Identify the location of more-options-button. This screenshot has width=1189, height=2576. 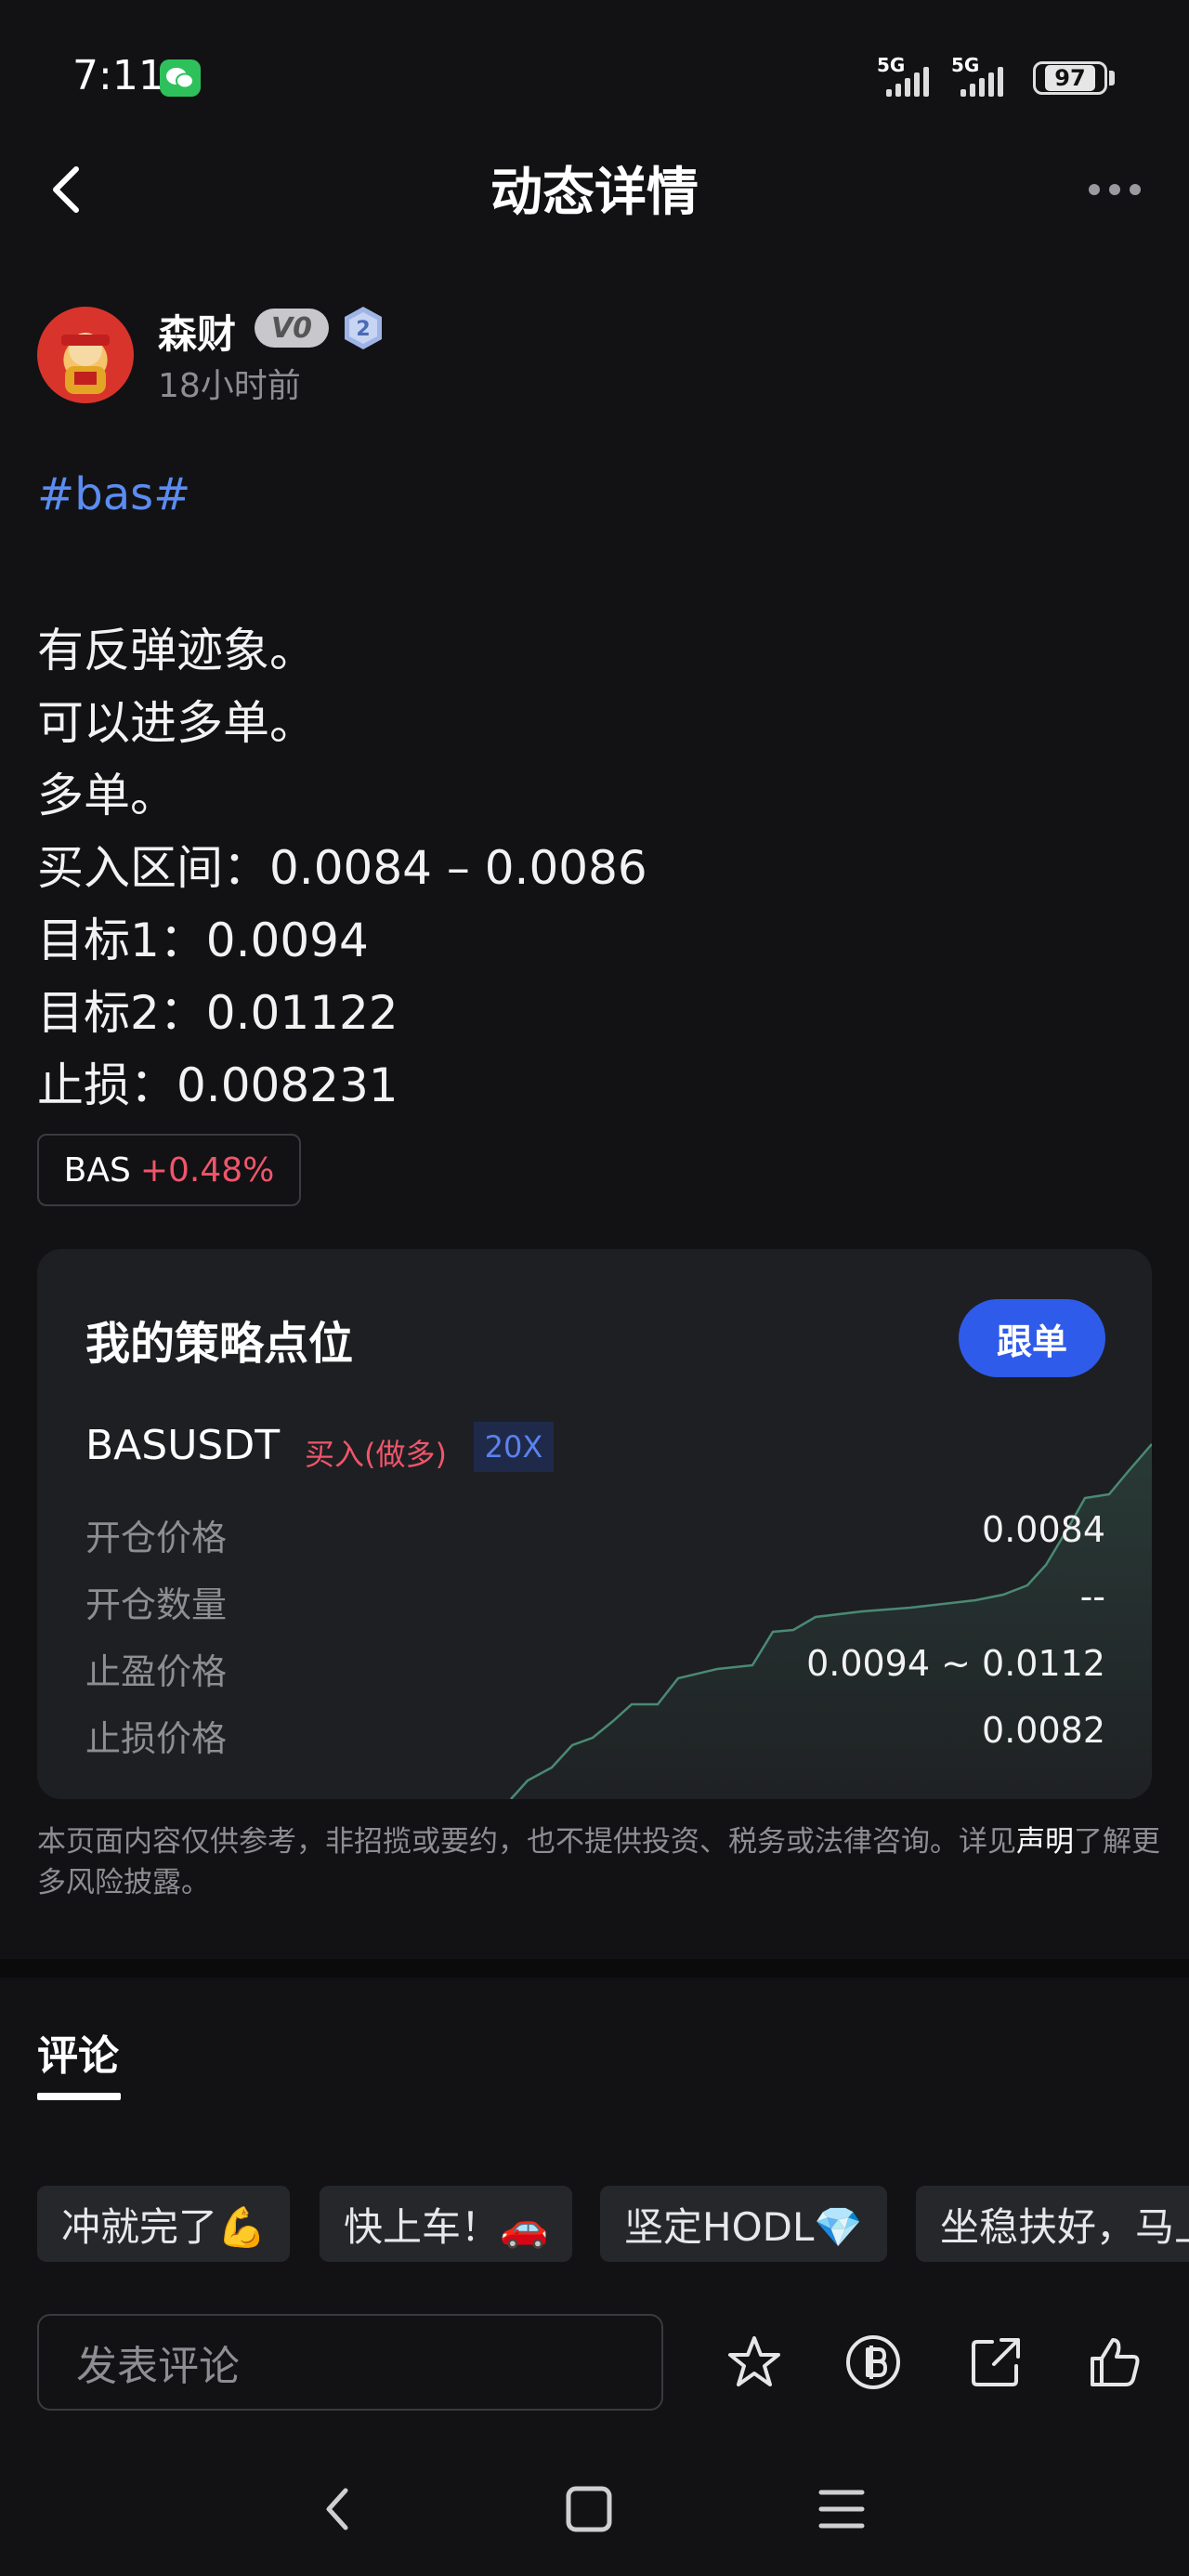
(1122, 189).